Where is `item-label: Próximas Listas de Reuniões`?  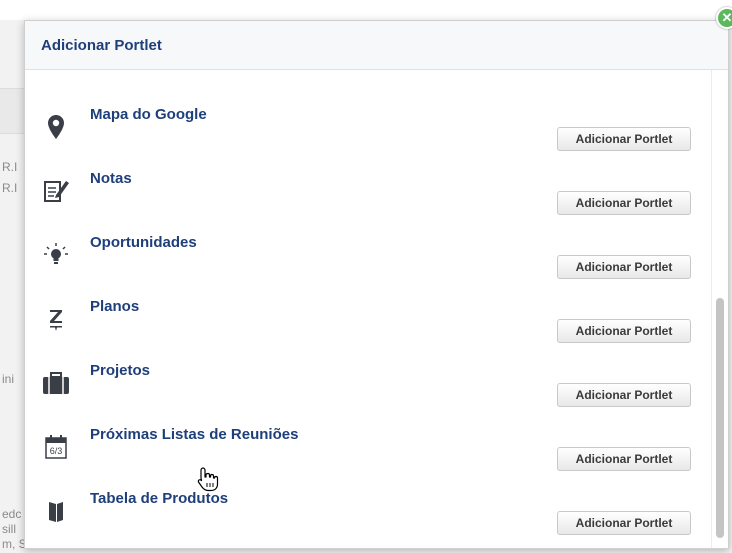 item-label: Próximas Listas de Reuniões is located at coordinates (194, 434).